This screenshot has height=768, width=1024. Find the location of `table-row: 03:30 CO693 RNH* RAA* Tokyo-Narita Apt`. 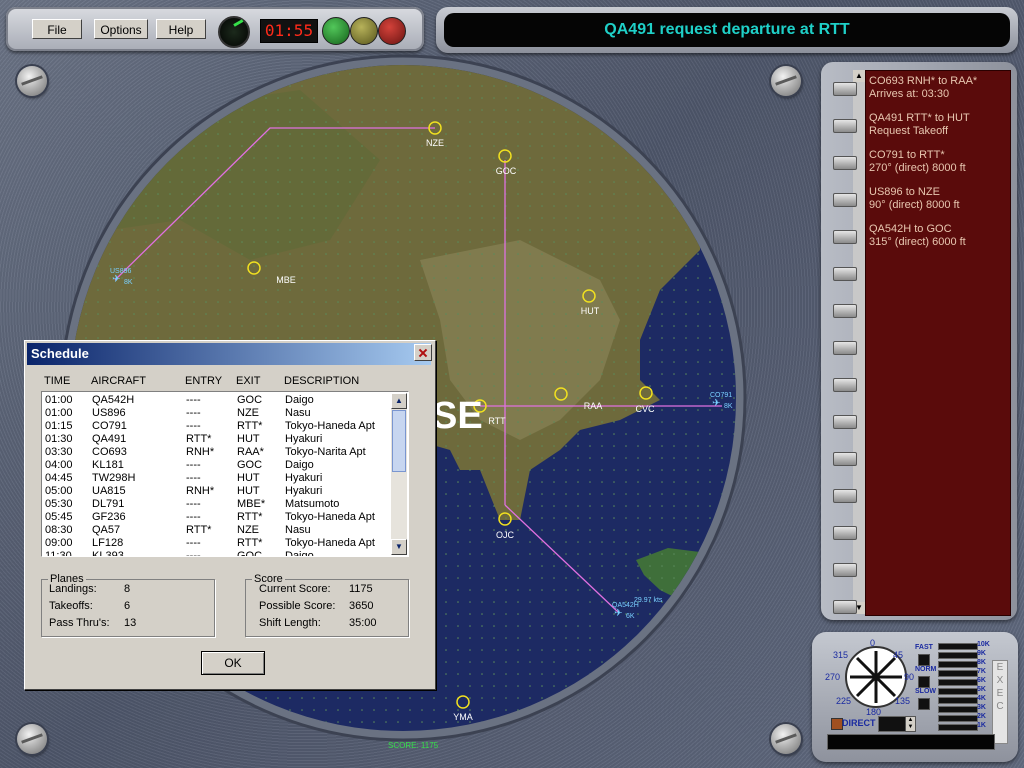

table-row: 03:30 CO693 RNH* RAA* Tokyo-Narita Apt is located at coordinates (217, 452).